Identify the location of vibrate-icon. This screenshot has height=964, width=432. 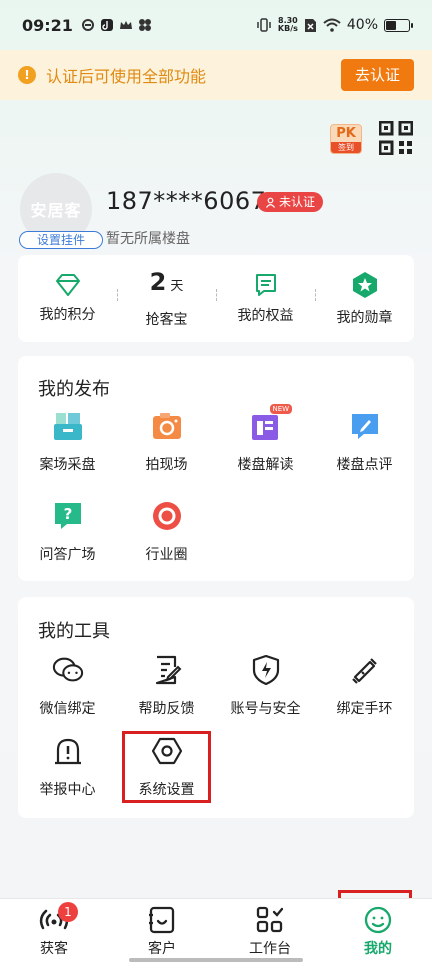
(264, 25).